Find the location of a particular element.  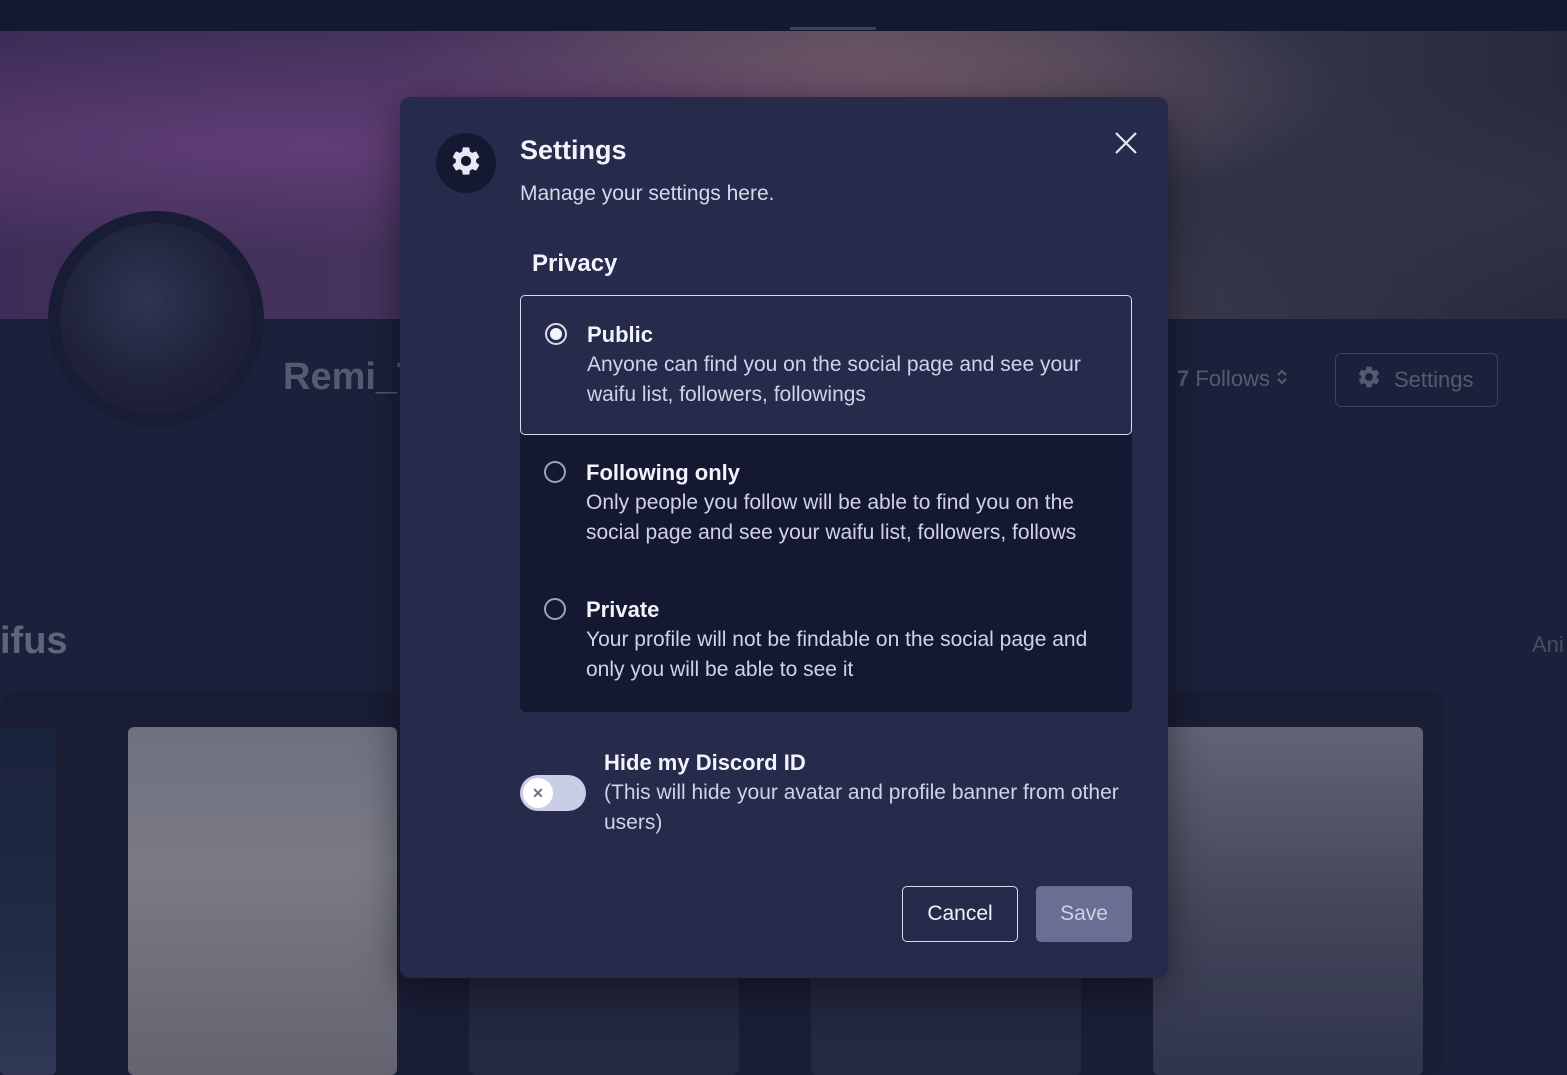

x-icon: ✕ is located at coordinates (538, 792).